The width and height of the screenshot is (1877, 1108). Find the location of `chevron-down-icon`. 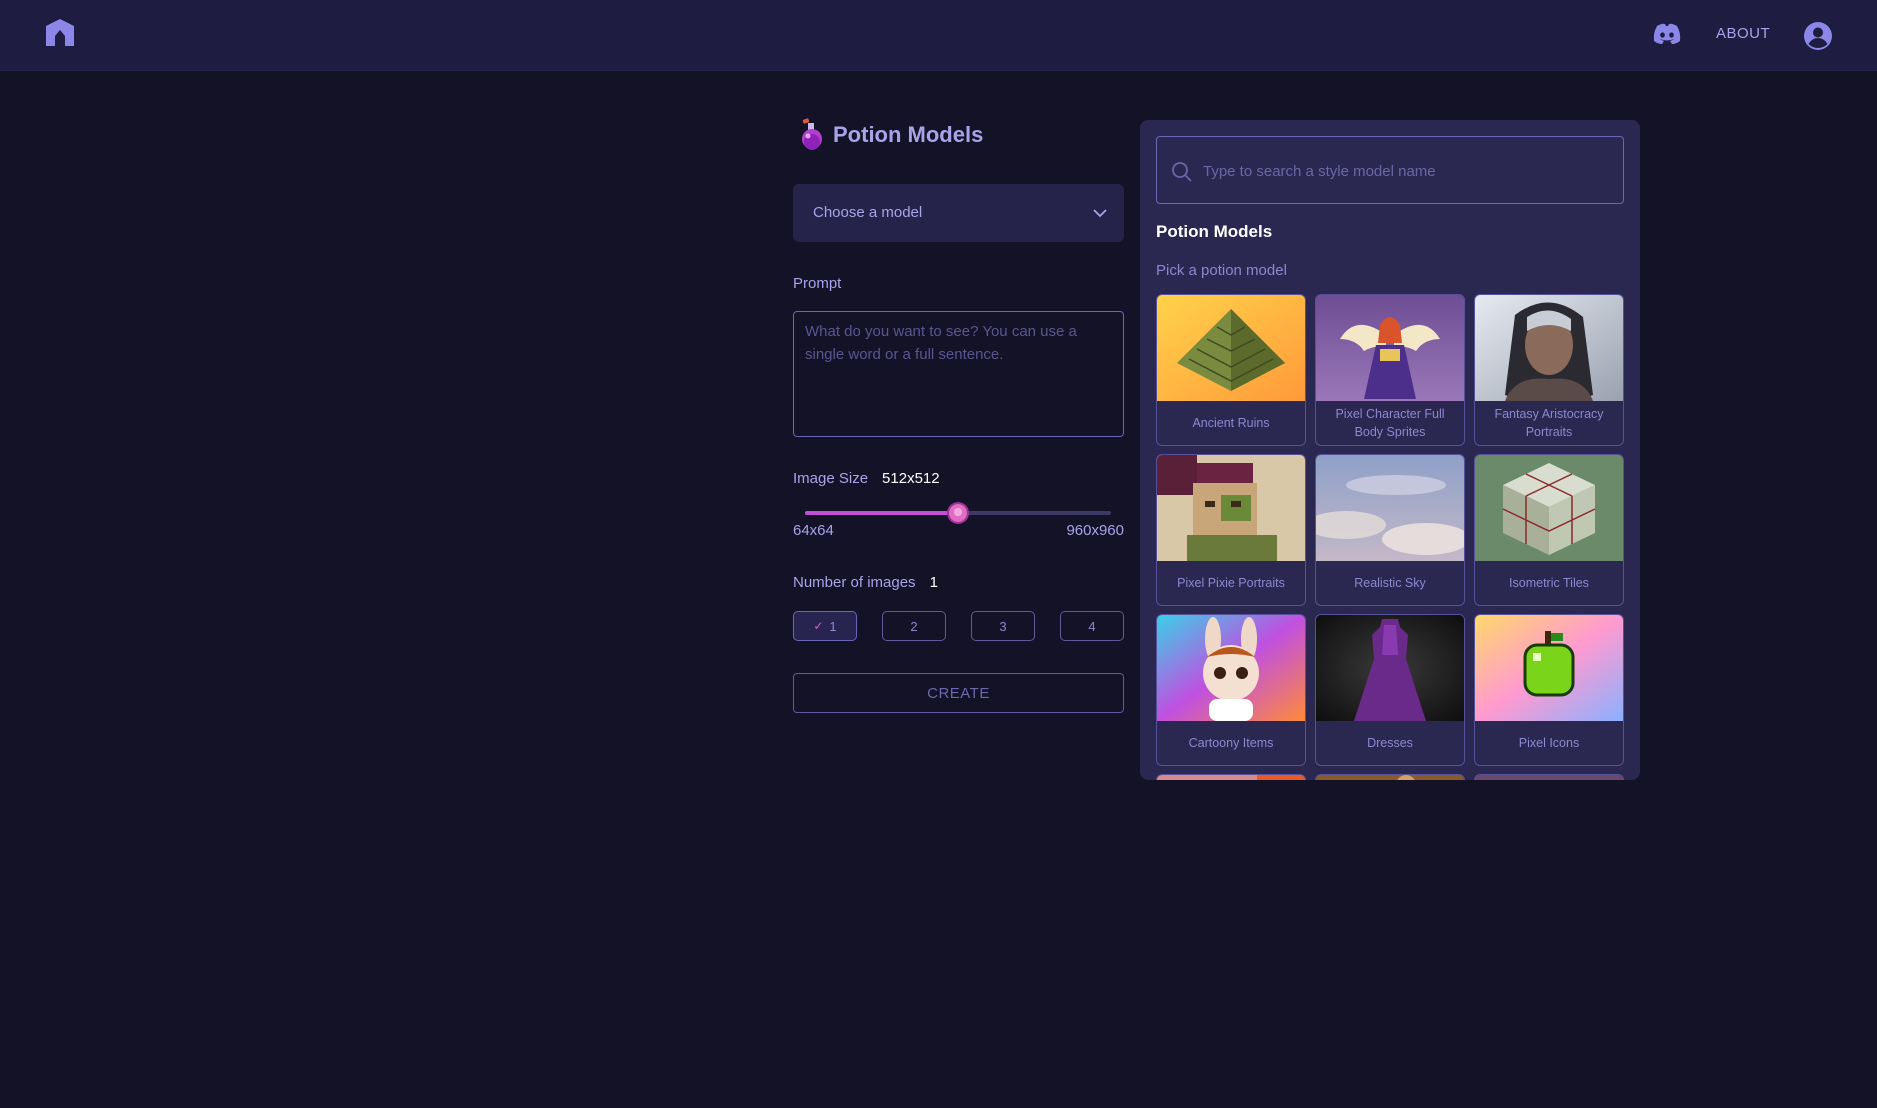

chevron-down-icon is located at coordinates (1100, 213).